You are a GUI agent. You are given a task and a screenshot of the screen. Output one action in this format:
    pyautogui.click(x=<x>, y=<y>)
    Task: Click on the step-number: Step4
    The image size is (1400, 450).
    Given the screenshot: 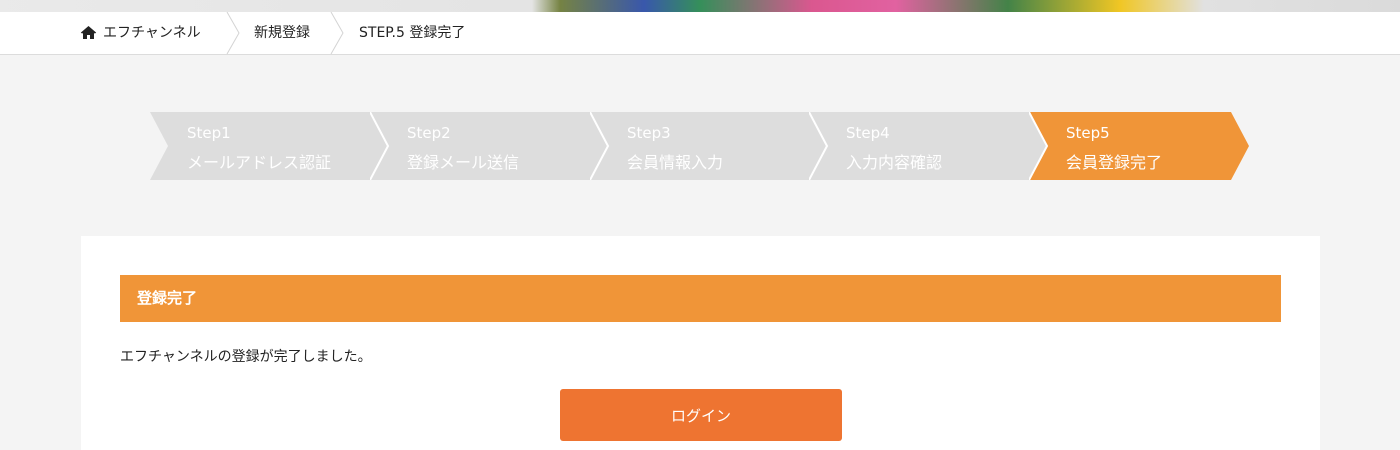 What is the action you would take?
    pyautogui.click(x=868, y=133)
    